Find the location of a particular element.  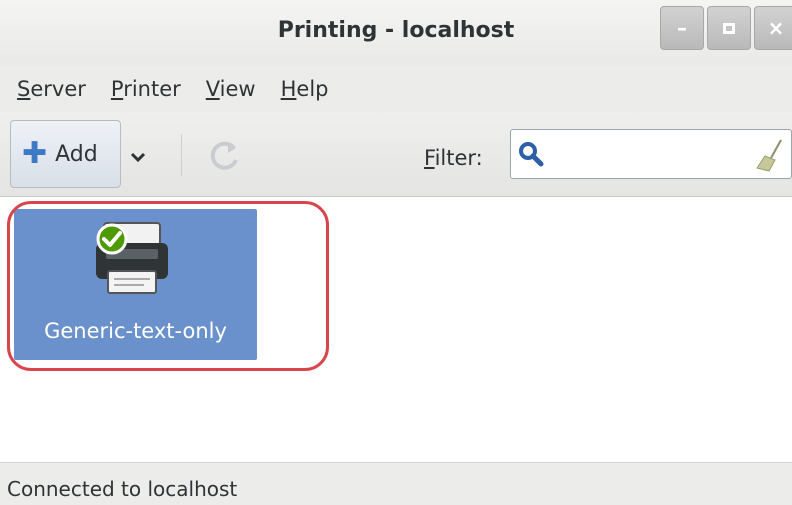

maximize-icon is located at coordinates (729, 28).